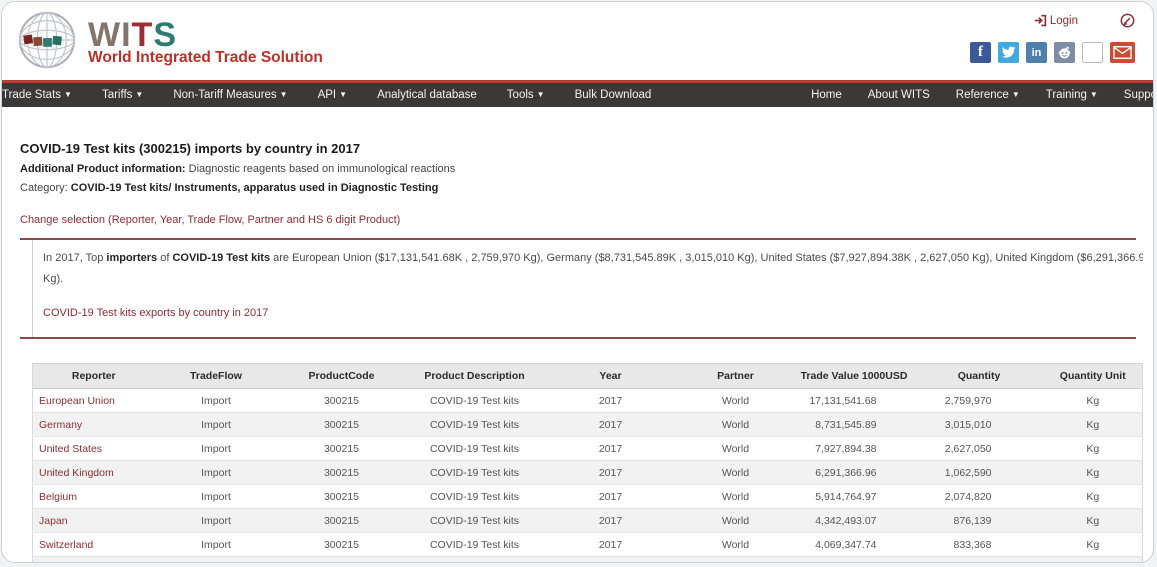 The width and height of the screenshot is (1157, 567). What do you see at coordinates (1040, 20) in the screenshot?
I see `sign-in-icon` at bounding box center [1040, 20].